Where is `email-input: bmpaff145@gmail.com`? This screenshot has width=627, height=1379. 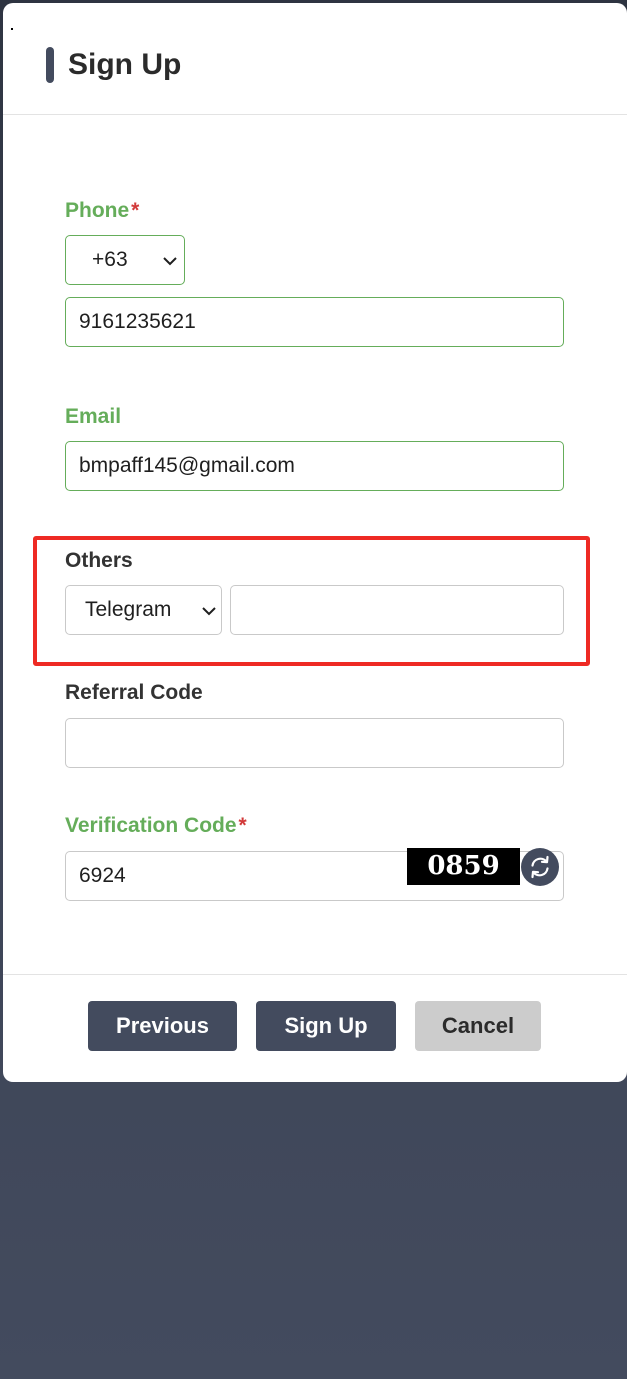 email-input: bmpaff145@gmail.com is located at coordinates (314, 466).